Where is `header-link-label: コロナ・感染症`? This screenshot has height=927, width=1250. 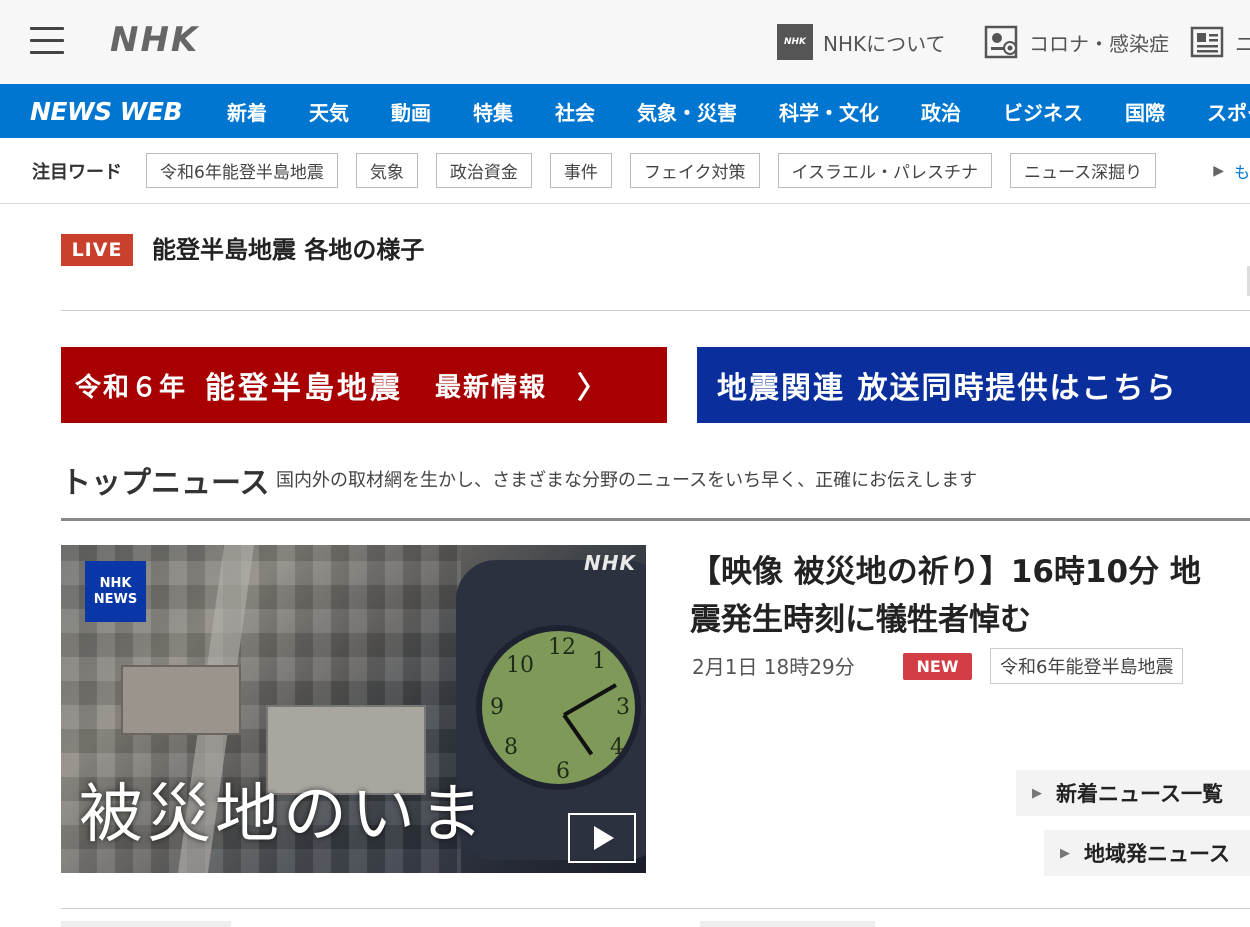
header-link-label: コロナ・感染症 is located at coordinates (1099, 43).